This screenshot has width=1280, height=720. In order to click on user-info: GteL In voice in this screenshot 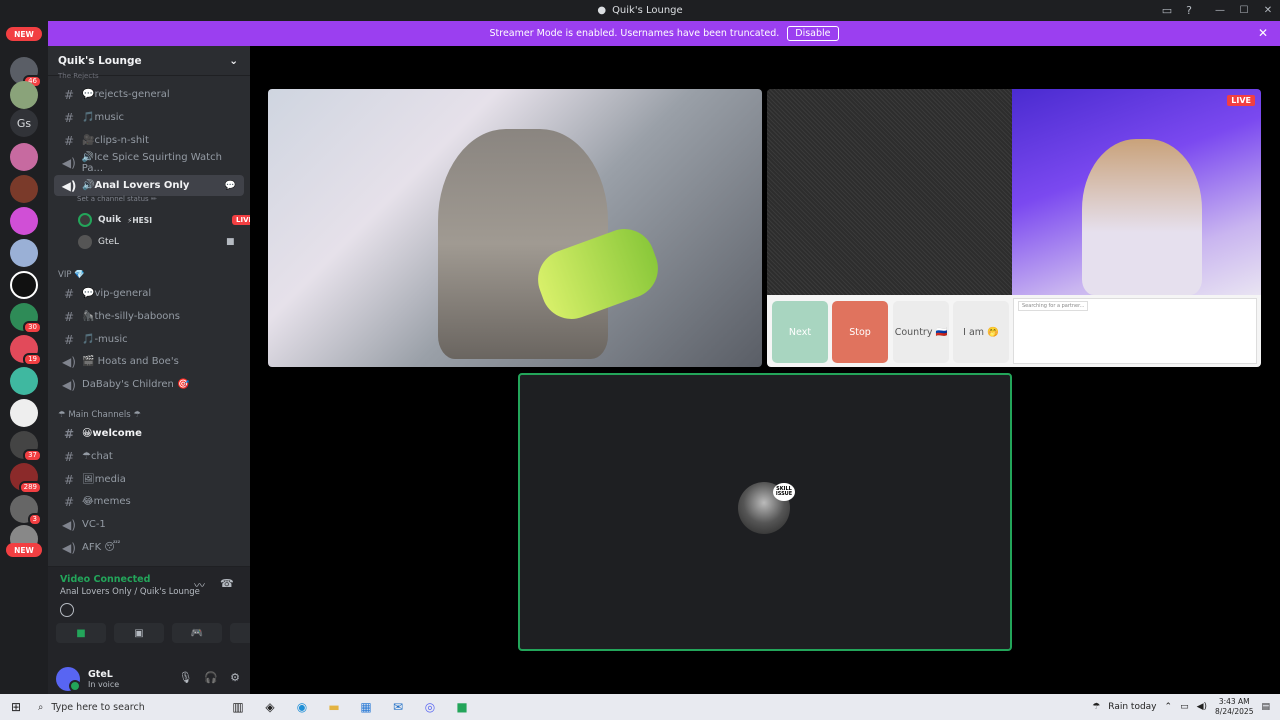, I will do `click(103, 679)`.